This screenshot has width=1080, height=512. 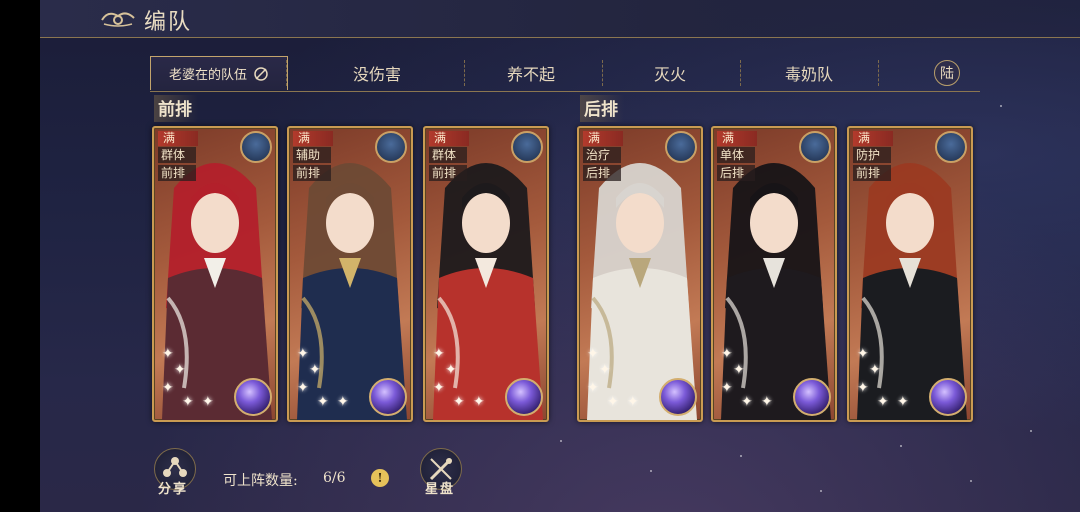 What do you see at coordinates (176, 108) in the screenshot?
I see `front-row-label: 前排` at bounding box center [176, 108].